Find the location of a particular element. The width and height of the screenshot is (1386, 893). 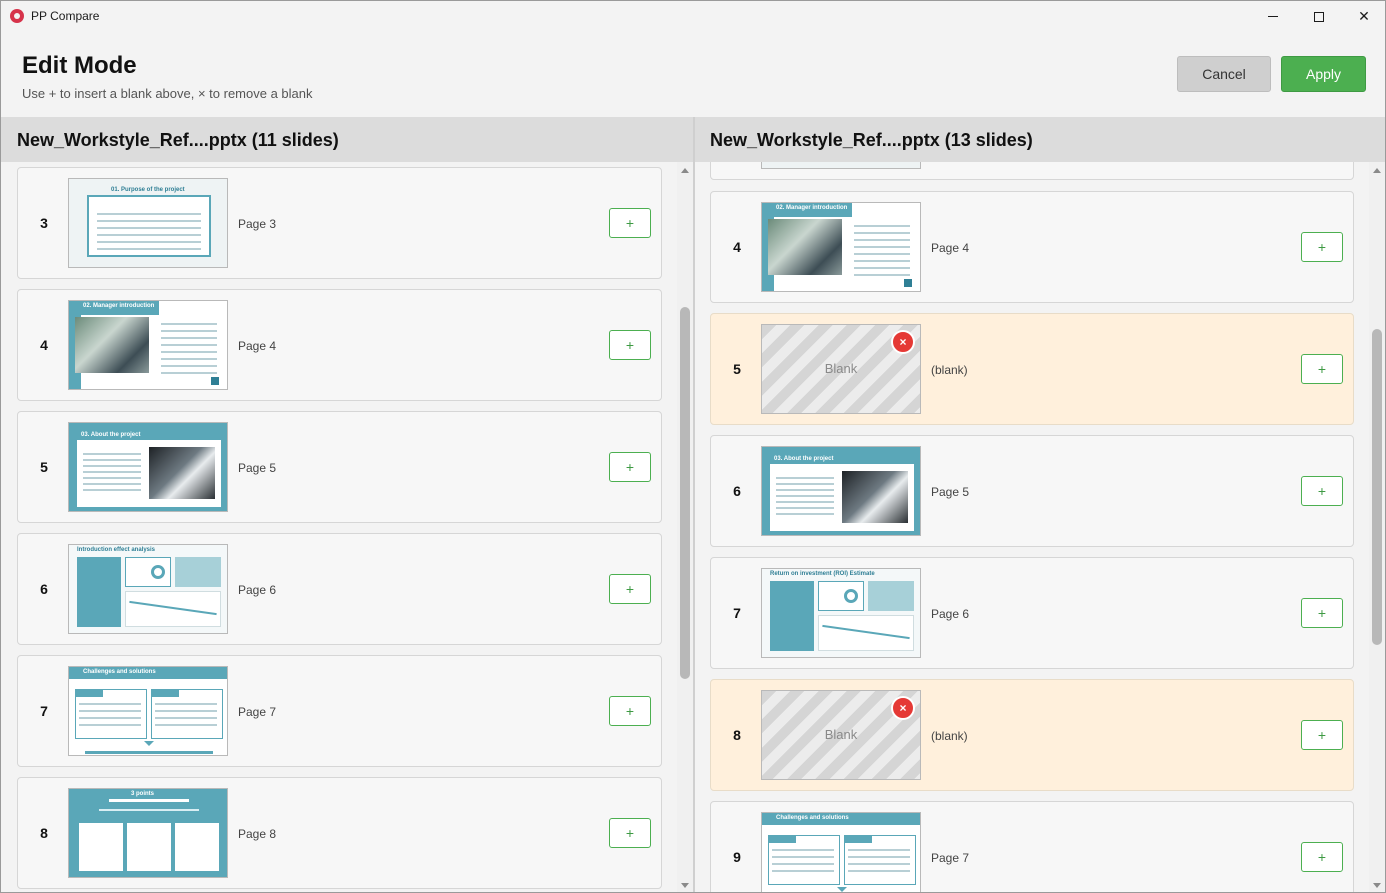

slide-row: 7 Challenges and solutions Page 7 + is located at coordinates (339, 711).